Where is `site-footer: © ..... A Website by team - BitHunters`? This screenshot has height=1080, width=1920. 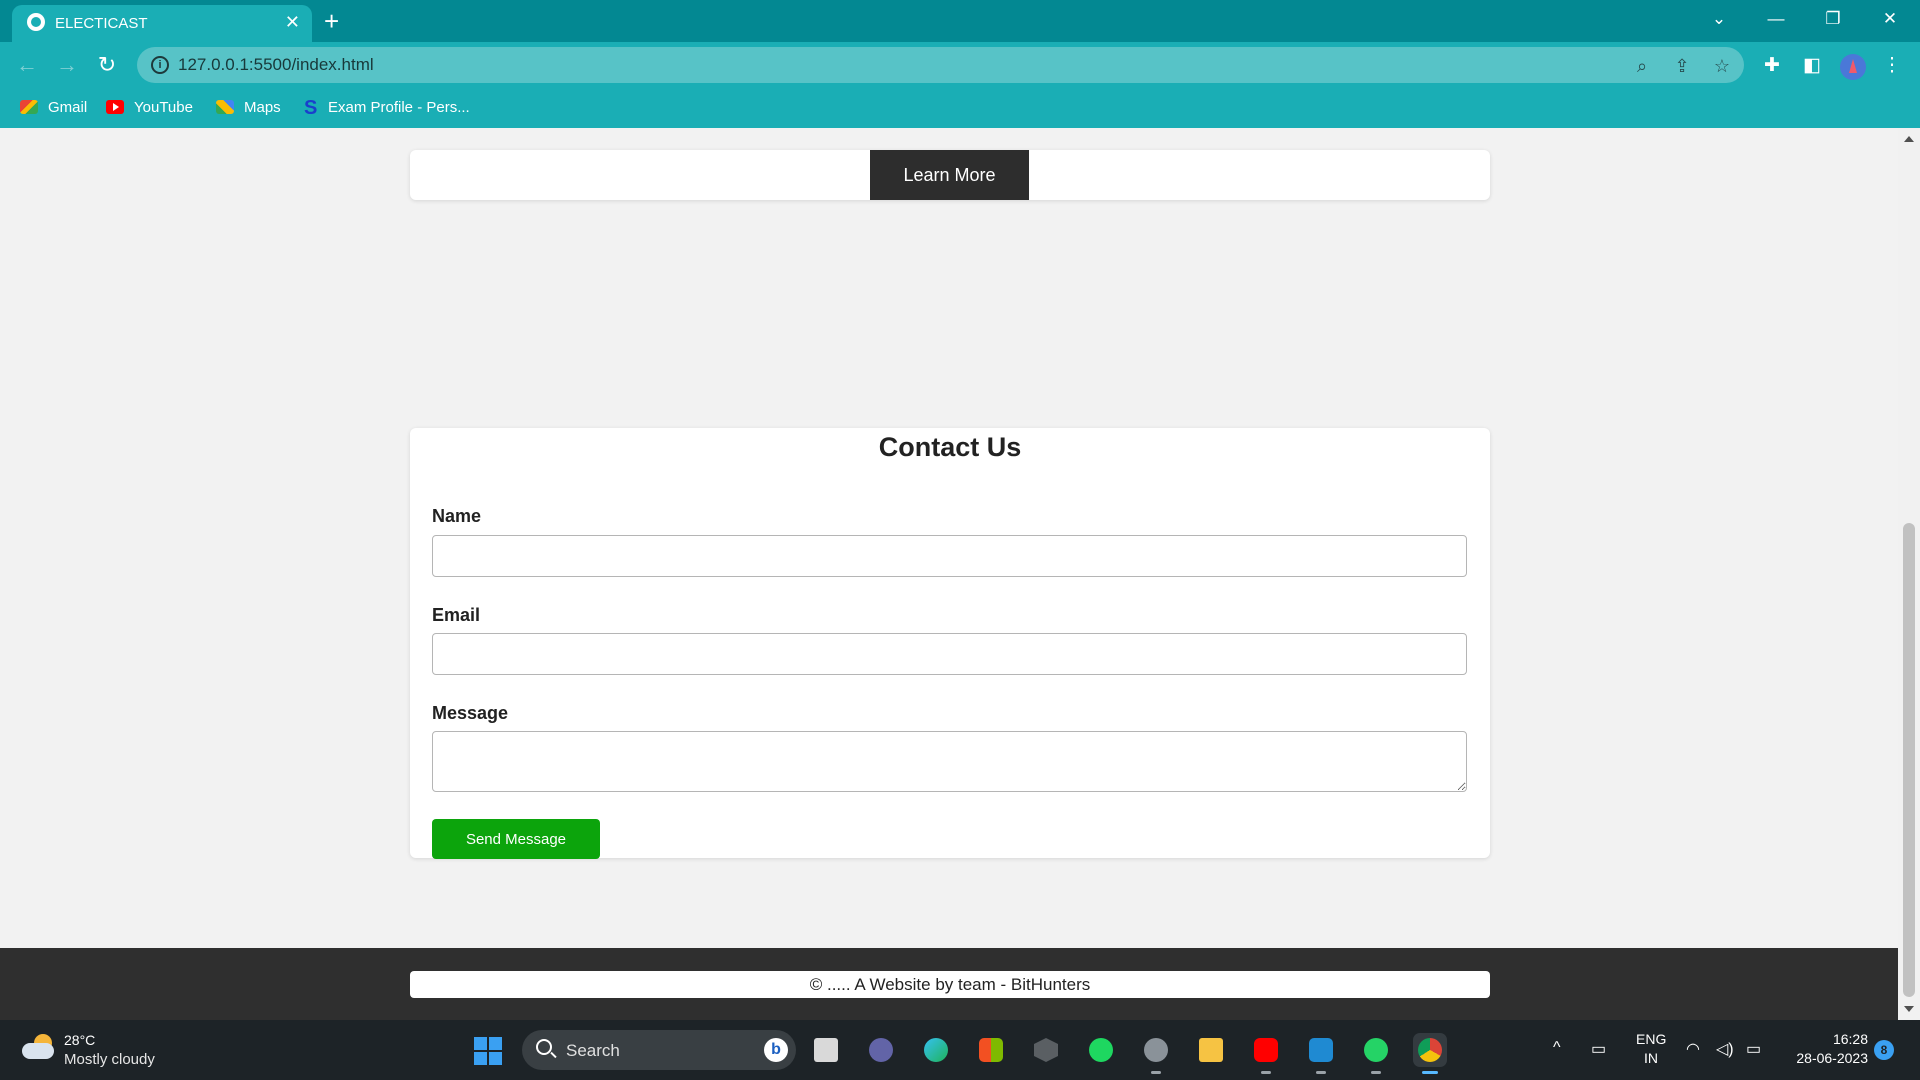 site-footer: © ..... A Website by team - BitHunters is located at coordinates (949, 984).